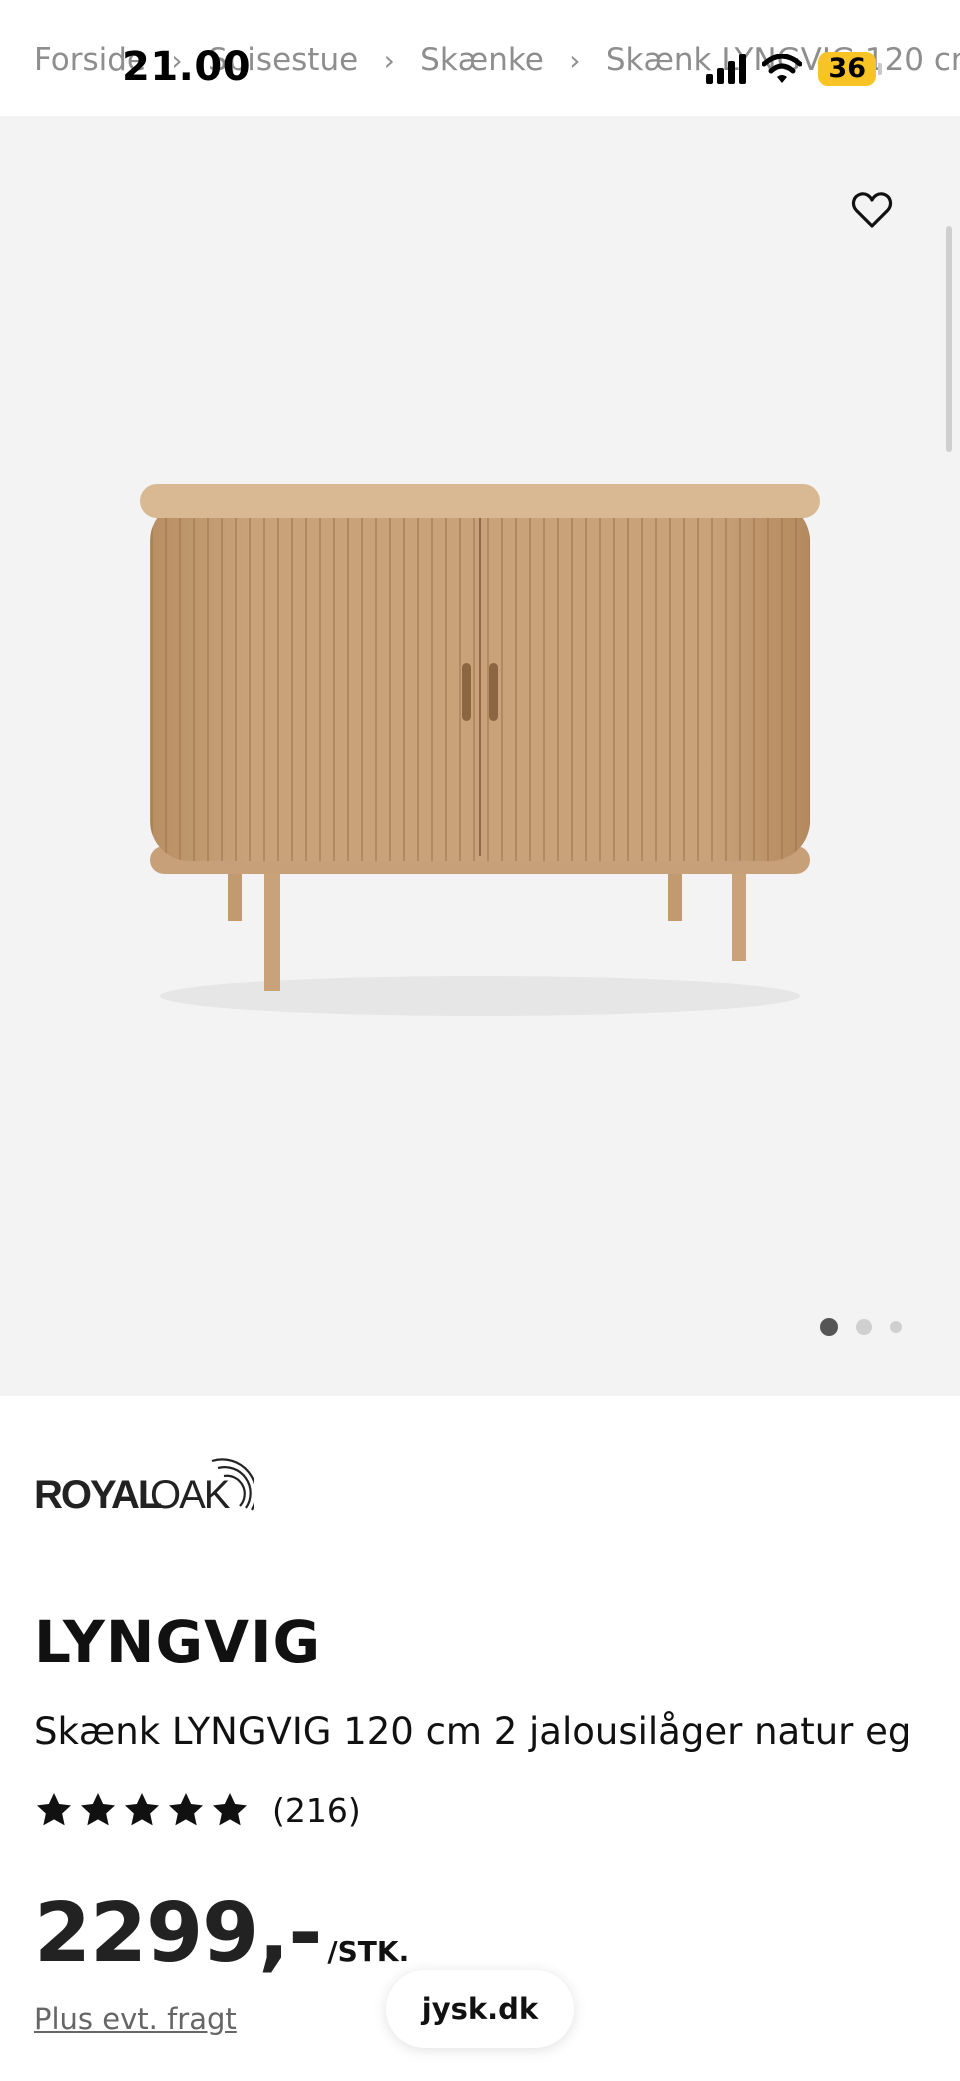 Image resolution: width=960 pixels, height=2081 pixels. I want to click on review-count: (216), so click(316, 1810).